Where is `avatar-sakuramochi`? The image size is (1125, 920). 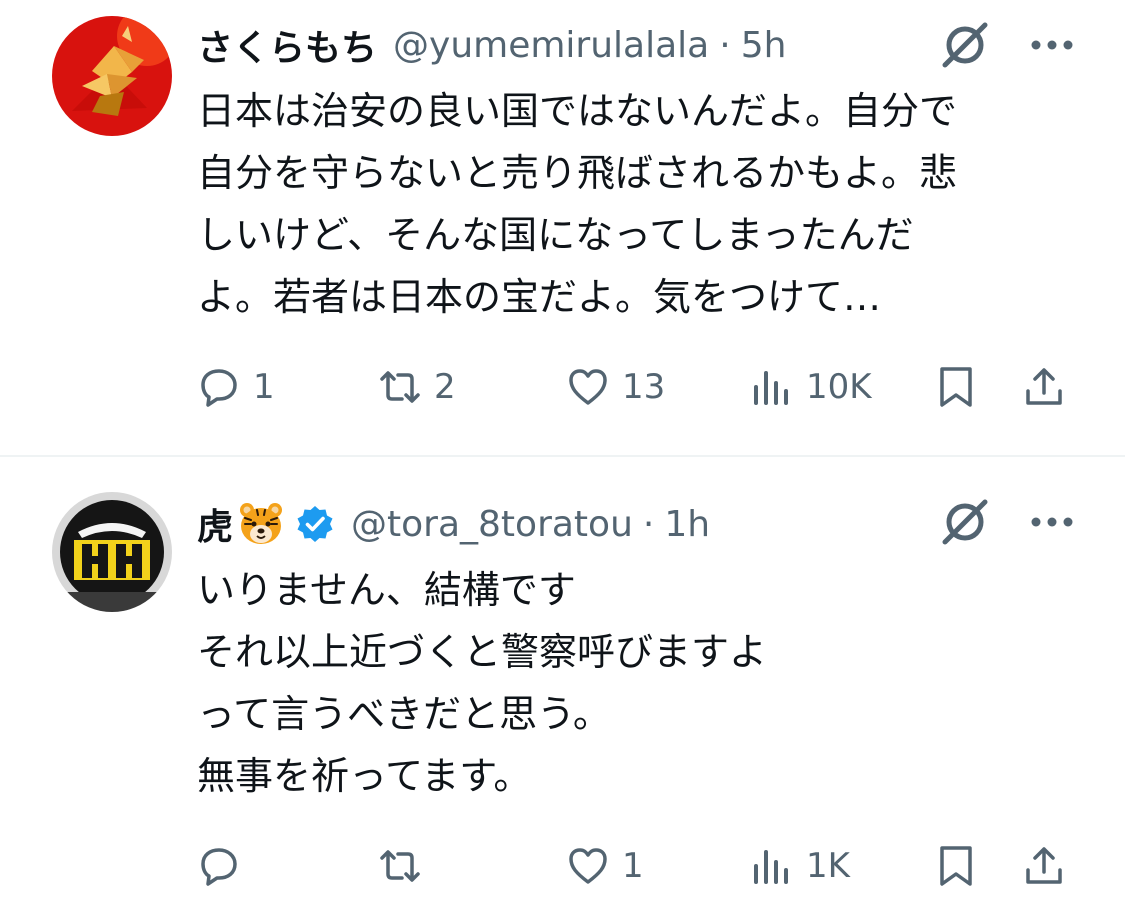
avatar-sakuramochi is located at coordinates (112, 76).